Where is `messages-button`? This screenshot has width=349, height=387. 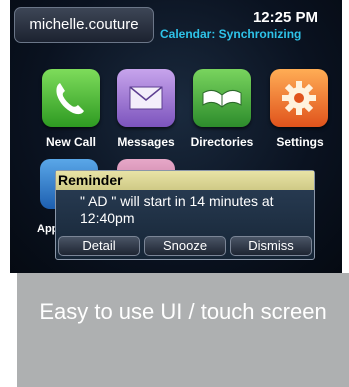 messages-button is located at coordinates (146, 98).